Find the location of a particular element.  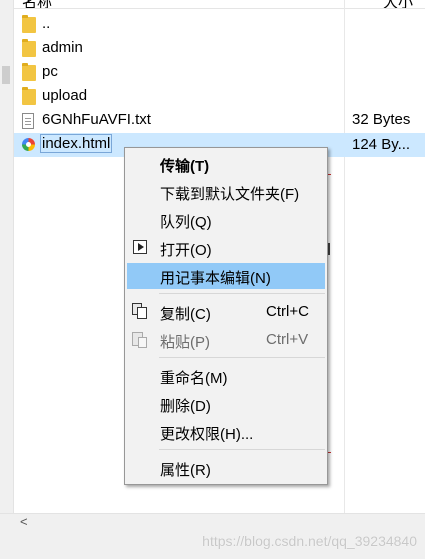

menu-item-label: 删除(D) is located at coordinates (185, 406).